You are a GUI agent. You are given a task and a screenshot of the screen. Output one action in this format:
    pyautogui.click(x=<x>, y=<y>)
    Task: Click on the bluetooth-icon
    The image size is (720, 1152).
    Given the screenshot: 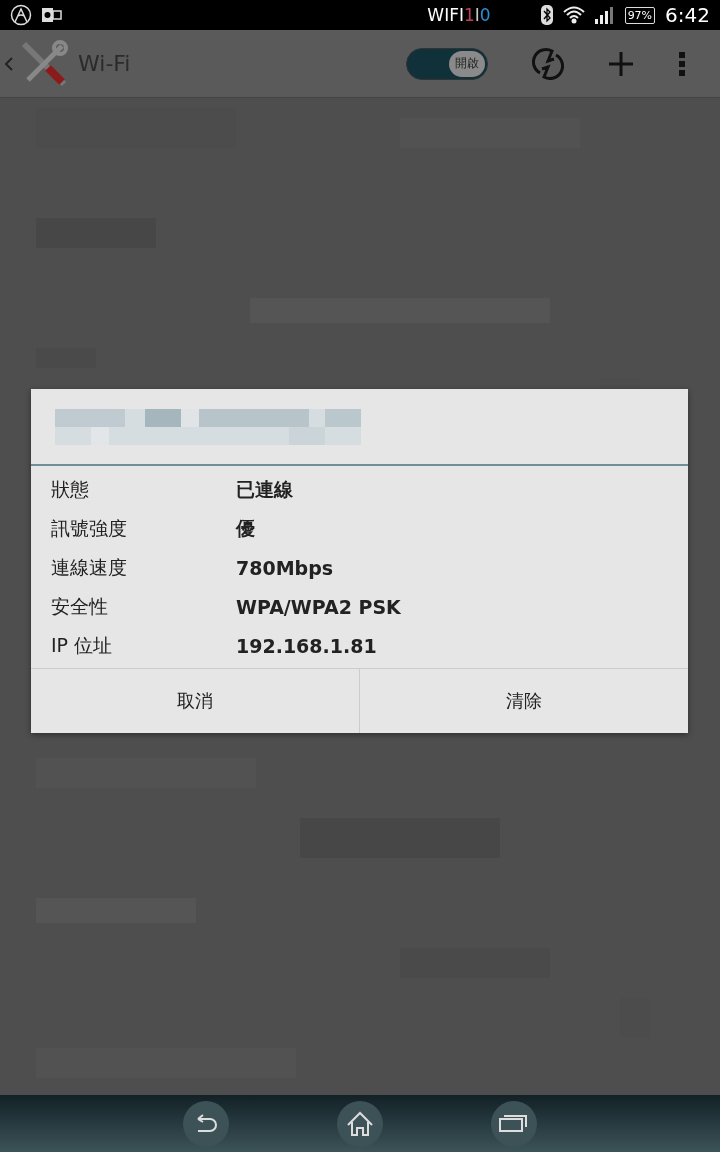 What is the action you would take?
    pyautogui.click(x=546, y=15)
    